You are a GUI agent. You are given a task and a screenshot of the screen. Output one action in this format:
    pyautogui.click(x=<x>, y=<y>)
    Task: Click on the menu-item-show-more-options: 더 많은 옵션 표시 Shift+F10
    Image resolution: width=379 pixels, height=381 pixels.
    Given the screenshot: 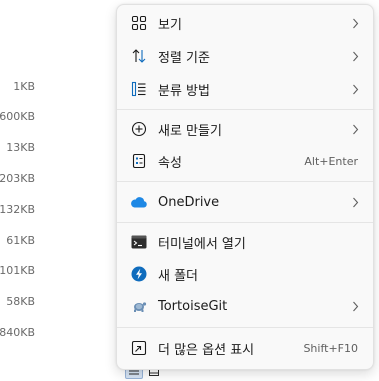 What is the action you would take?
    pyautogui.click(x=245, y=348)
    